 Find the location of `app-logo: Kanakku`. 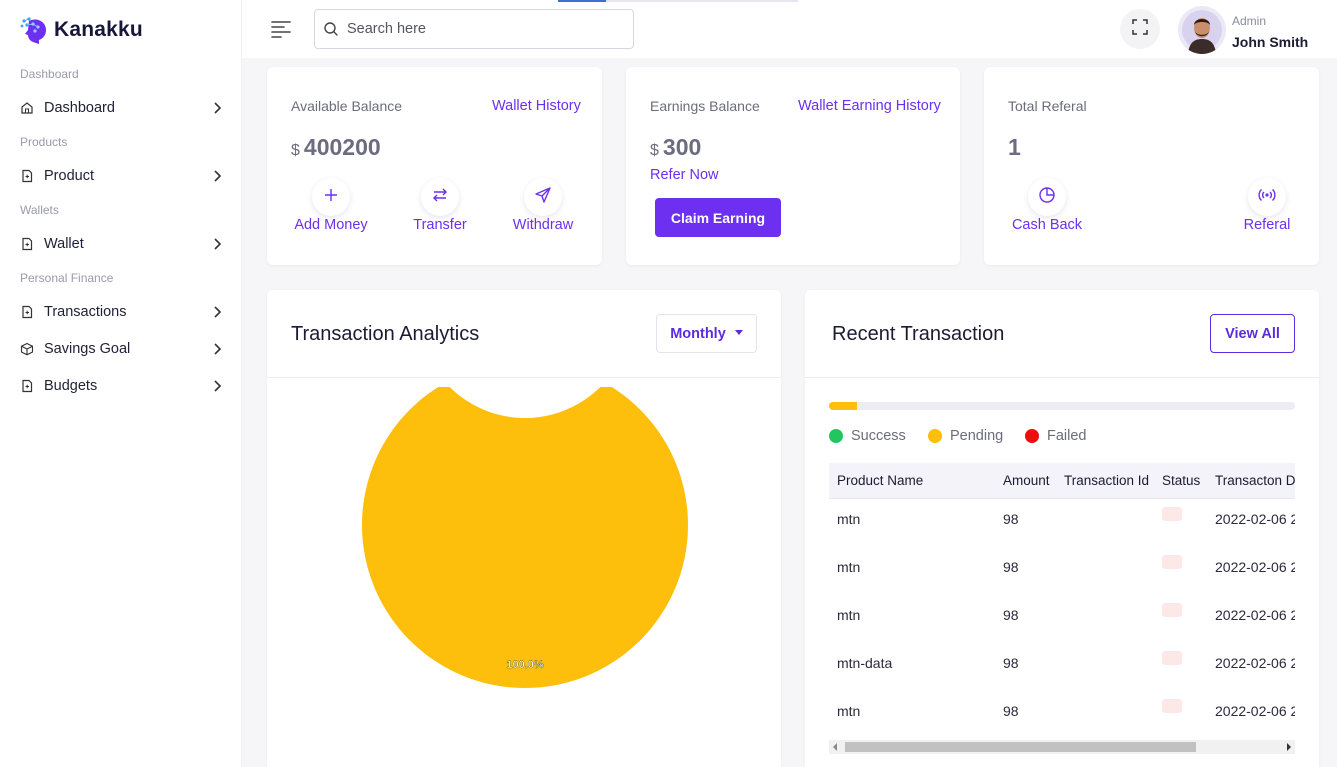

app-logo: Kanakku is located at coordinates (81, 30).